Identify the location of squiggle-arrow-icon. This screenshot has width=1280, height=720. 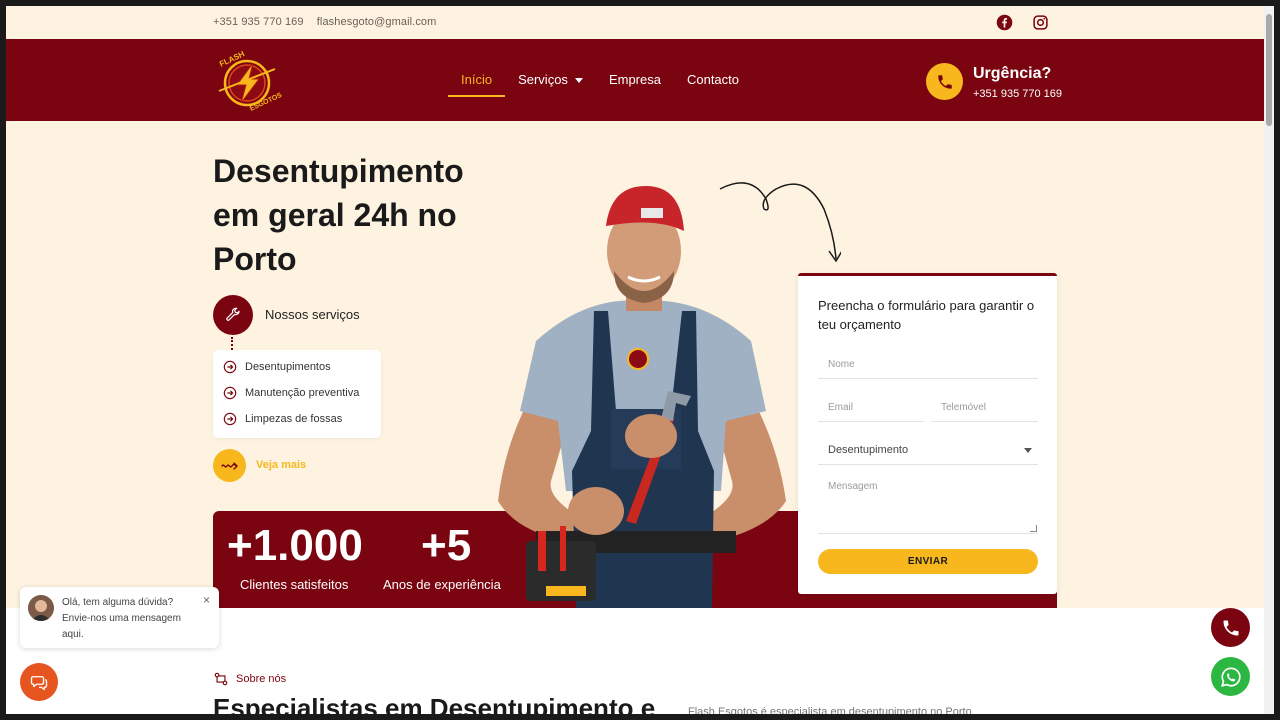
(229, 465).